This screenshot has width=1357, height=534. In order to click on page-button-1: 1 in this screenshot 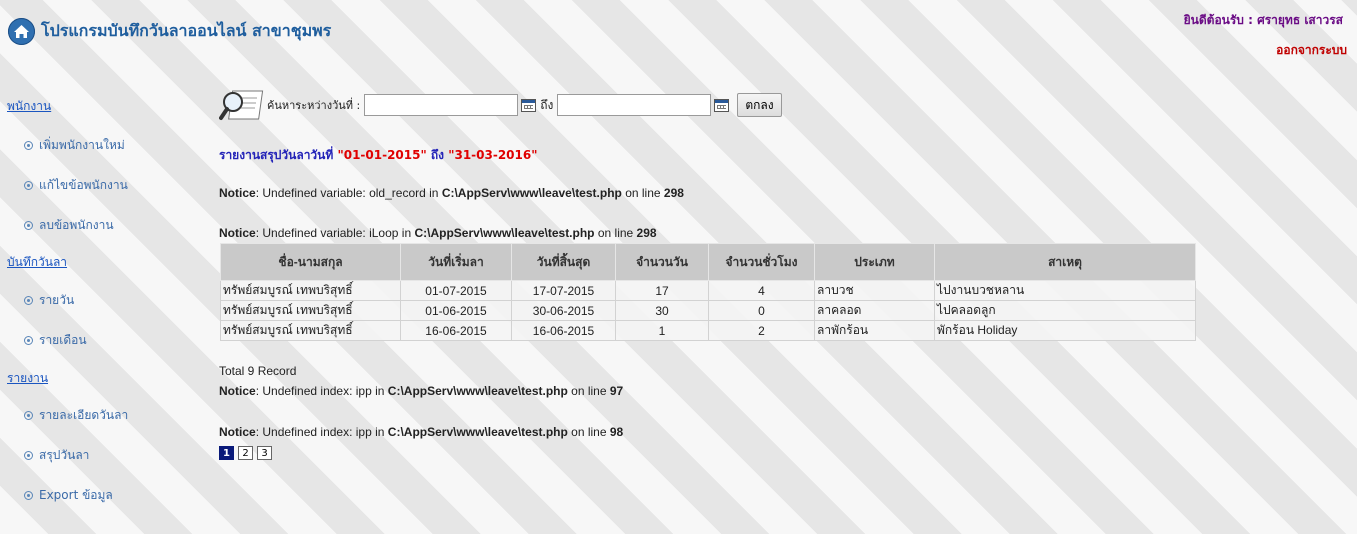, I will do `click(226, 453)`.